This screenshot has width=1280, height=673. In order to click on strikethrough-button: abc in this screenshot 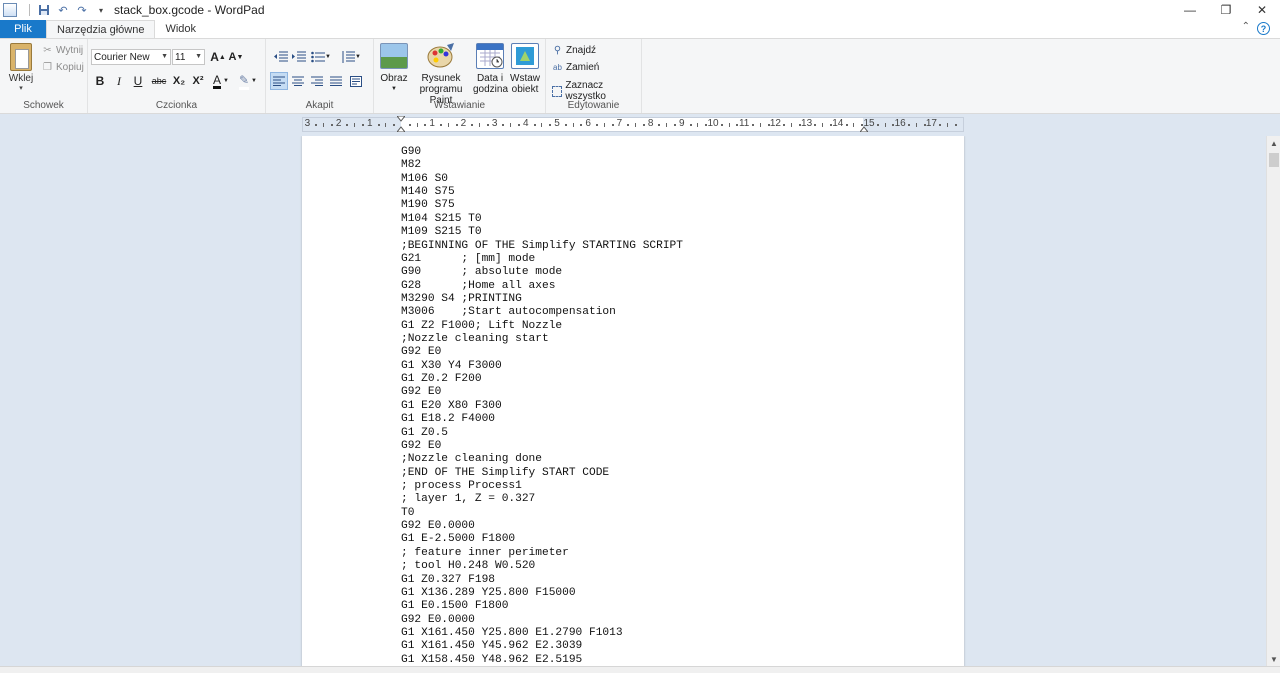, I will do `click(159, 81)`.